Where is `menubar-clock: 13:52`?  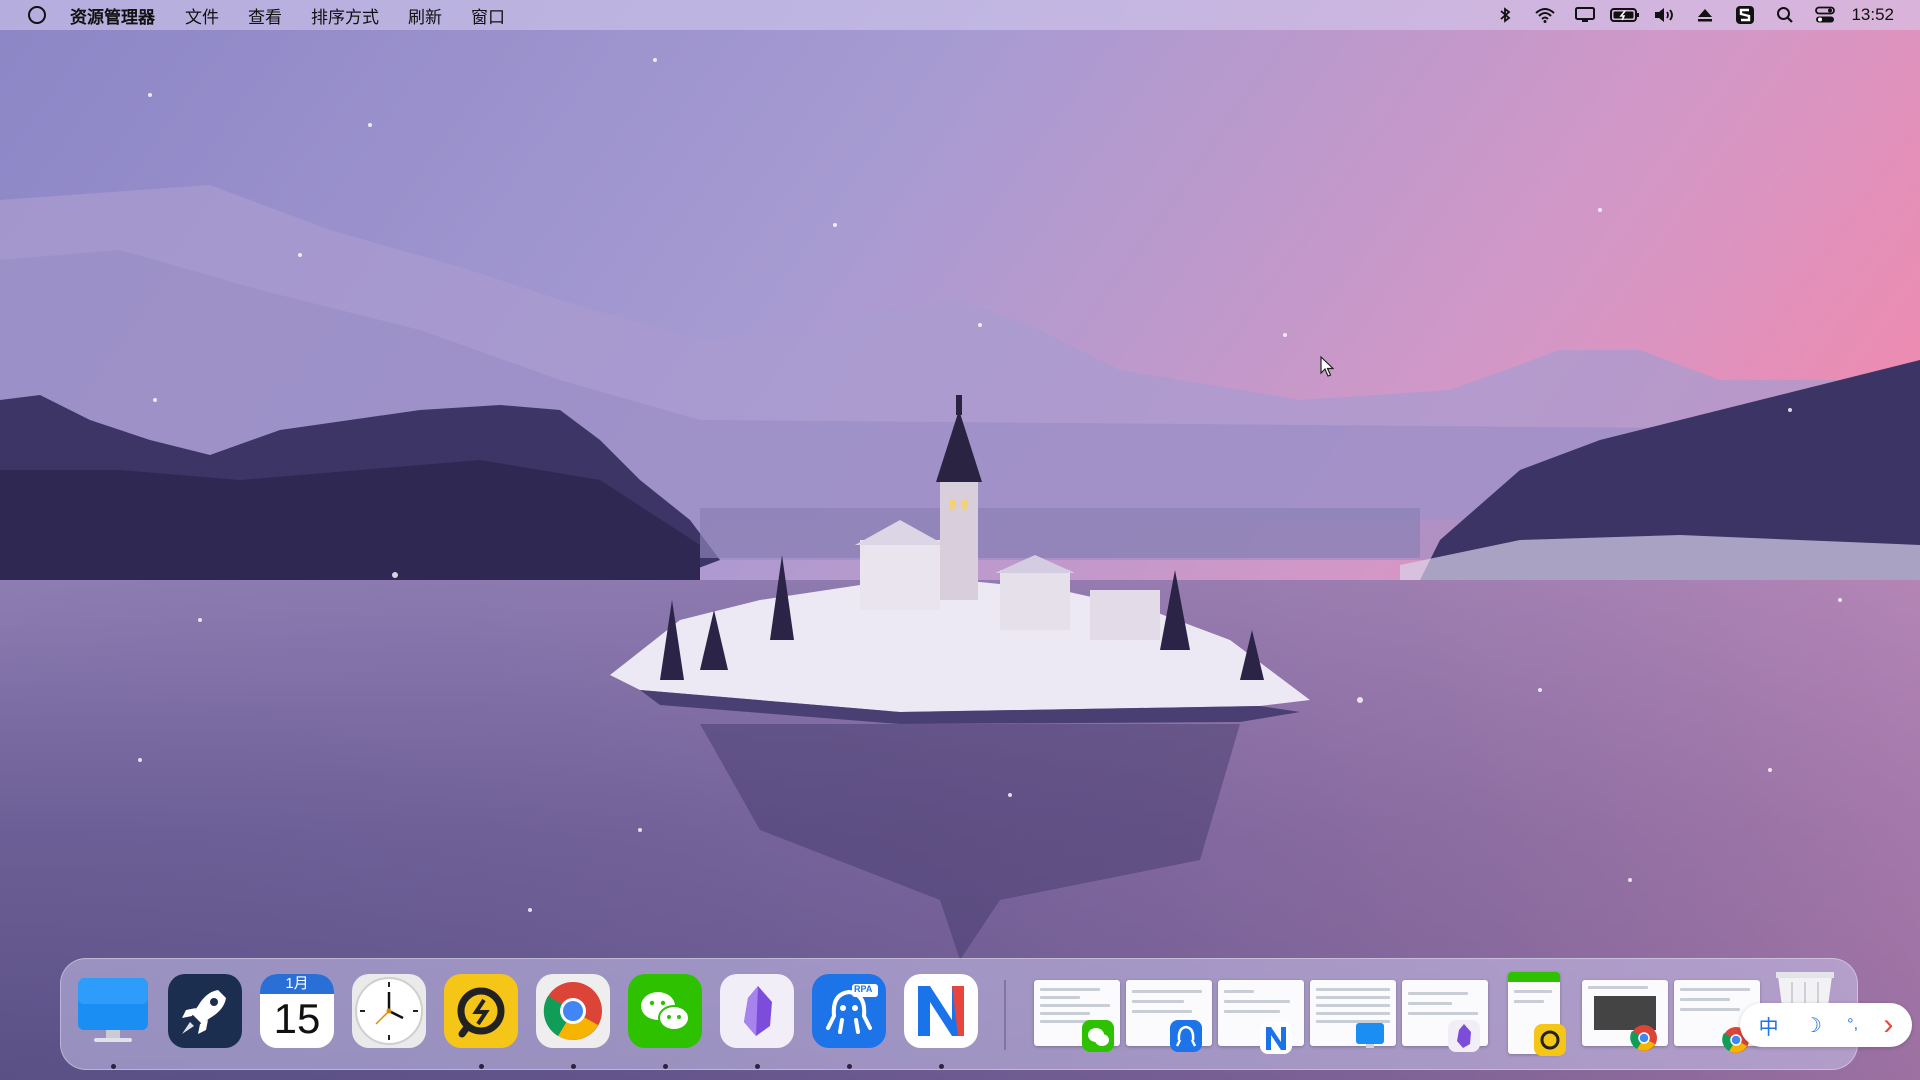
menubar-clock: 13:52 is located at coordinates (1872, 15).